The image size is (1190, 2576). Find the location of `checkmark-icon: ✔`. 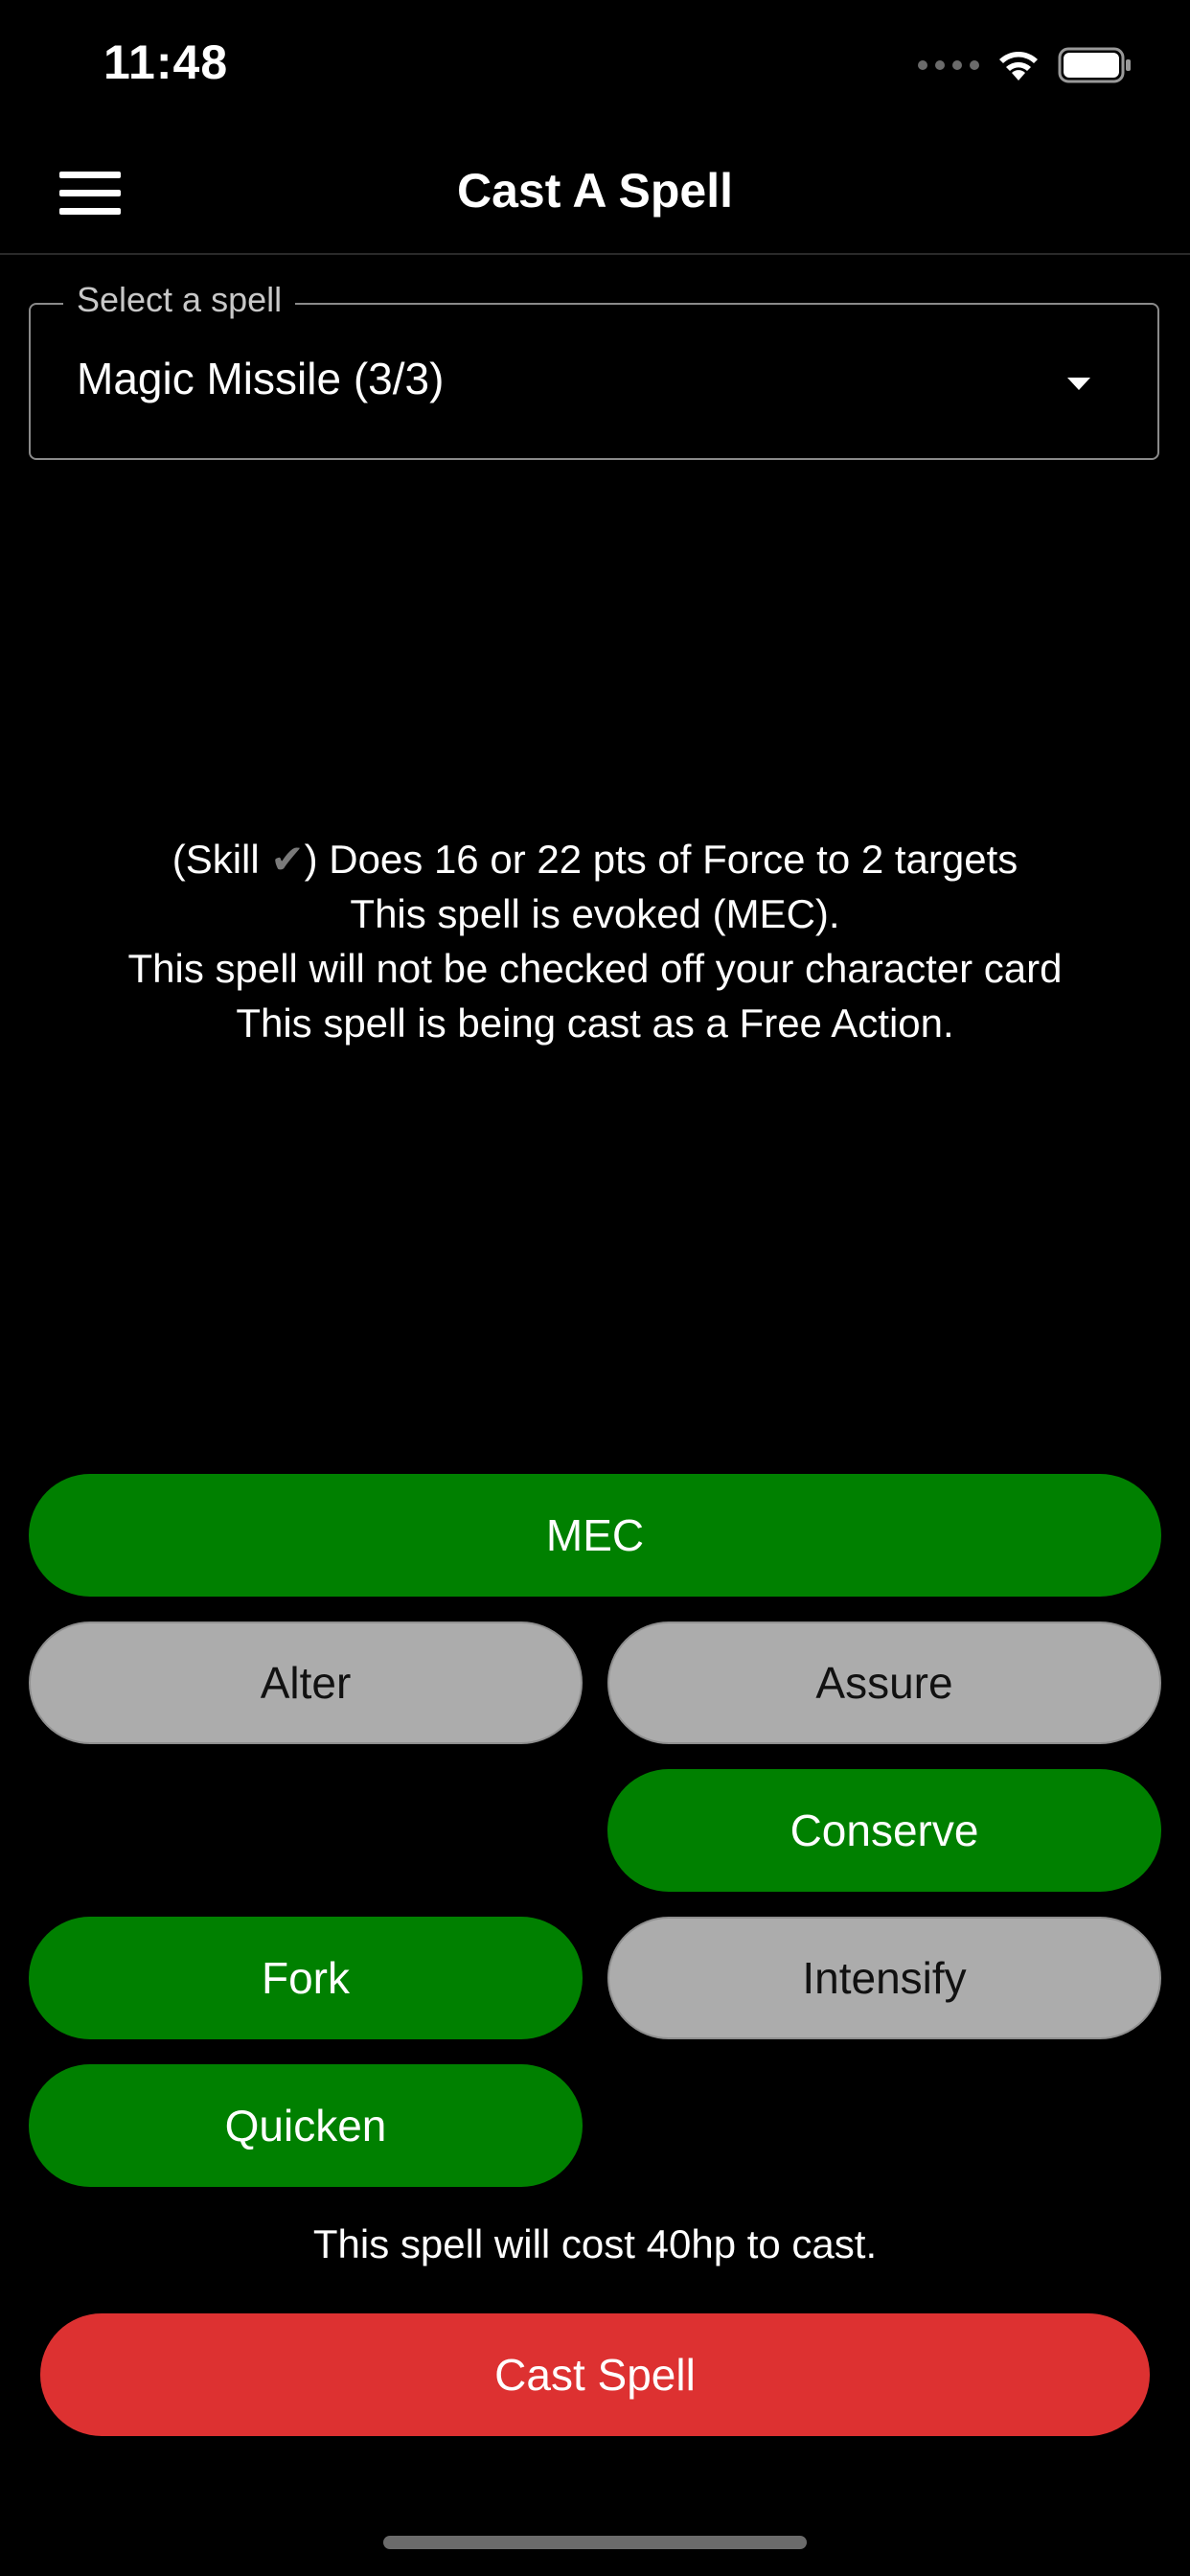

checkmark-icon: ✔ is located at coordinates (287, 859).